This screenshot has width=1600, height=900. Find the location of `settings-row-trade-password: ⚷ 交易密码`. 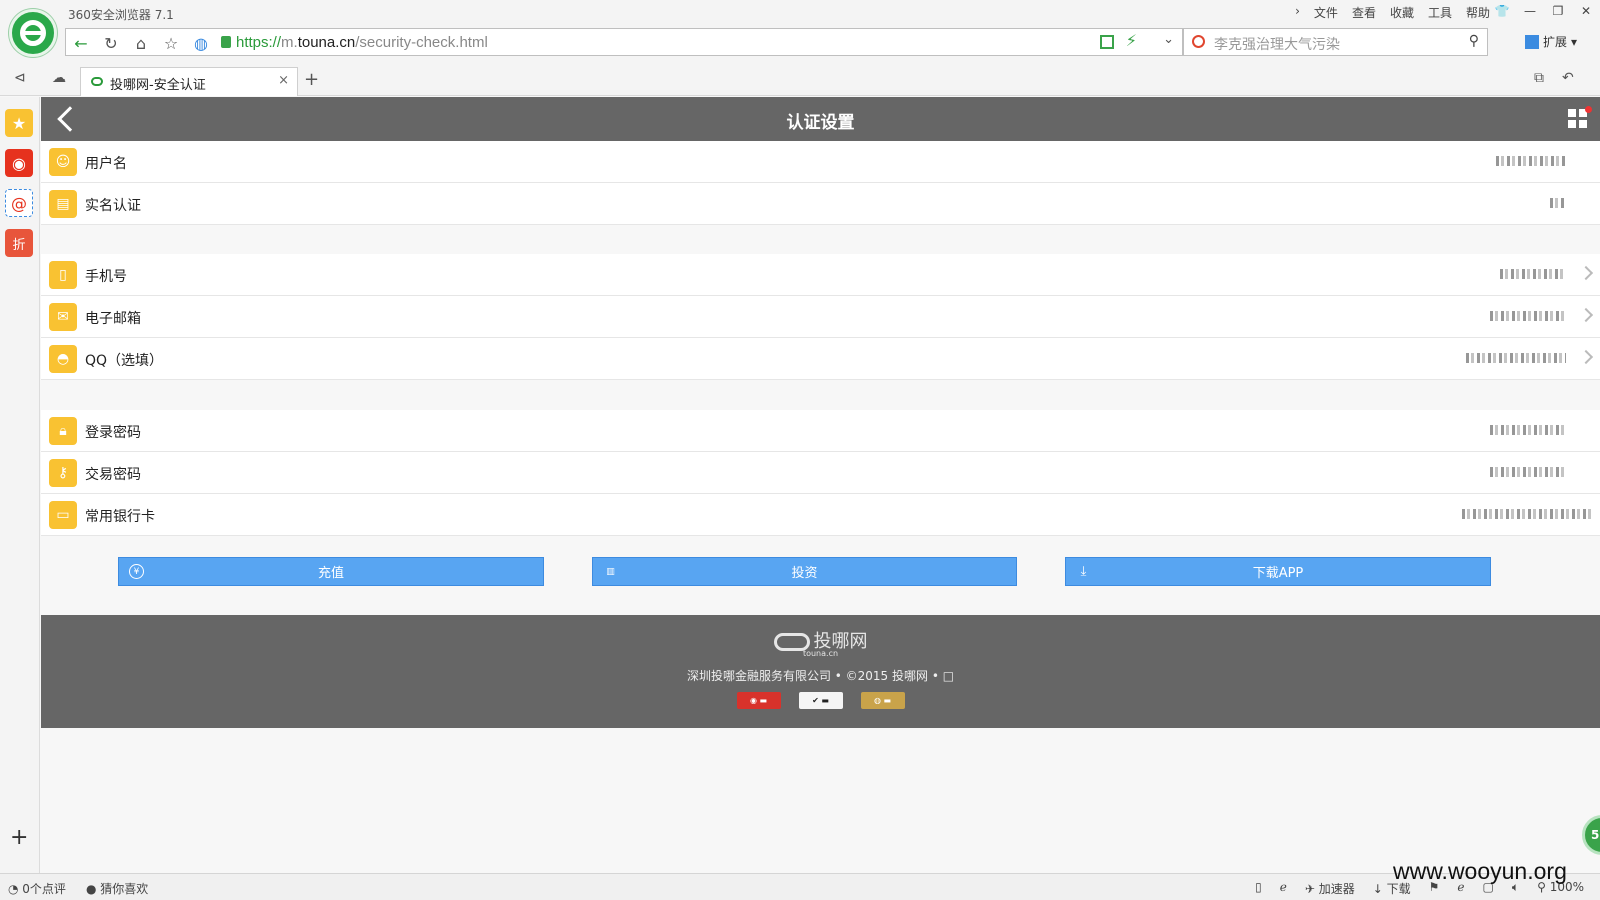

settings-row-trade-password: ⚷ 交易密码 is located at coordinates (820, 473).